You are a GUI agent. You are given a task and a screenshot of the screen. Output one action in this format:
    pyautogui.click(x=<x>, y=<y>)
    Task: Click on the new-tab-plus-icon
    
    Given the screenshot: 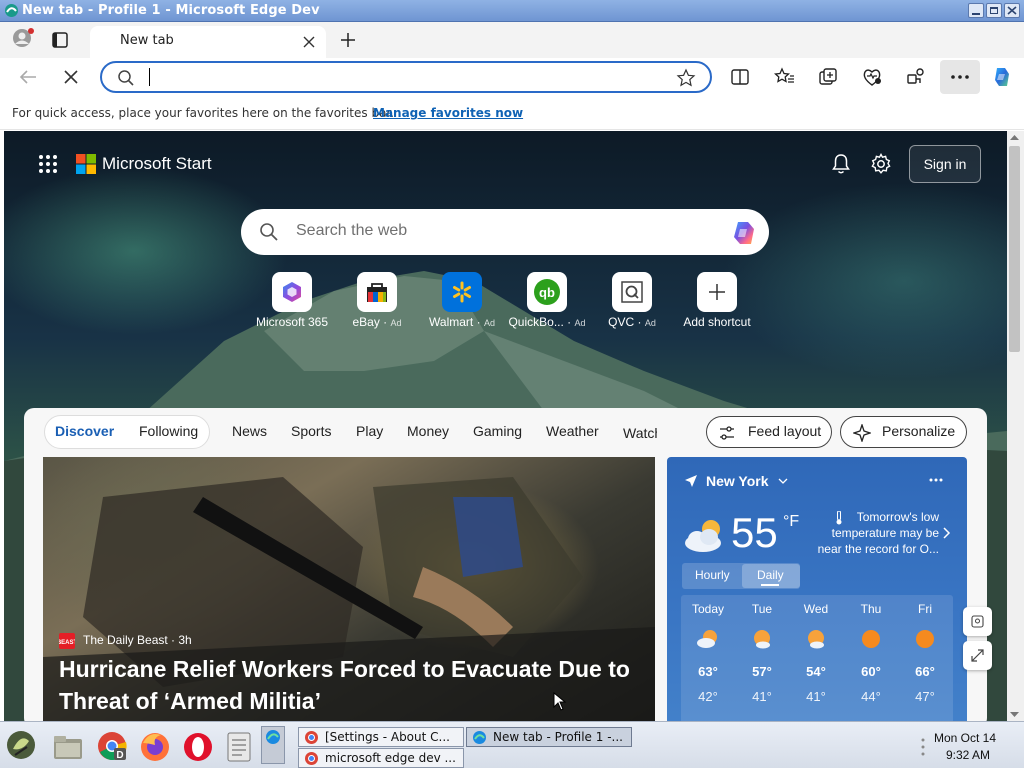 What is the action you would take?
    pyautogui.click(x=348, y=40)
    